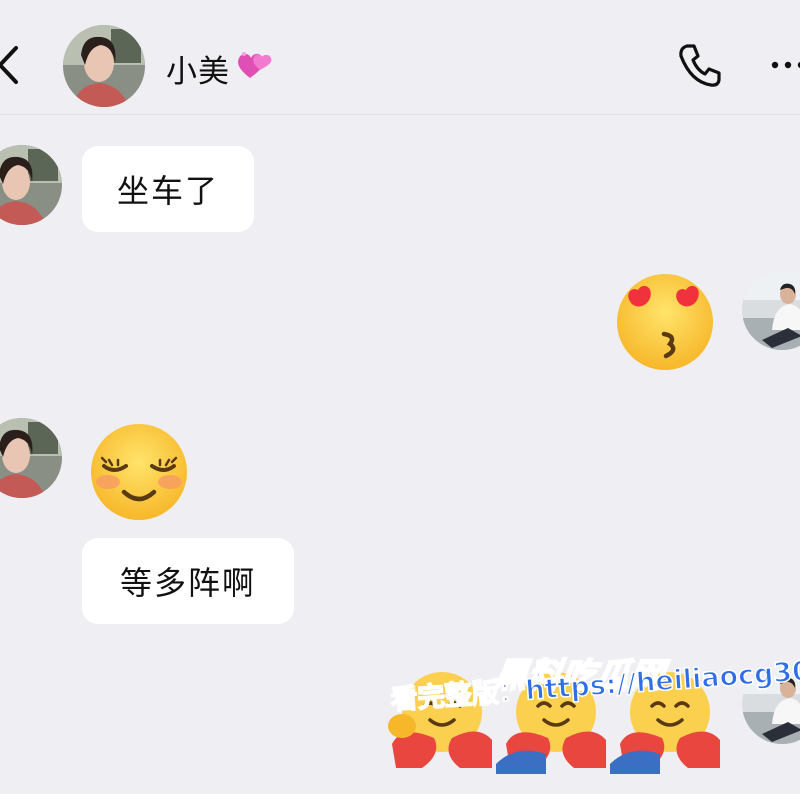  What do you see at coordinates (665, 322) in the screenshot?
I see `heart-eyes-kiss-emoji` at bounding box center [665, 322].